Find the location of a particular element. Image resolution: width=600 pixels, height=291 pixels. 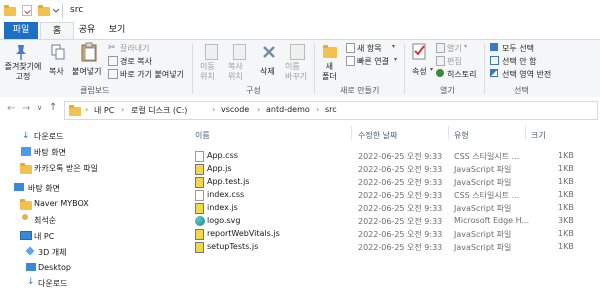

rename-icon is located at coordinates (297, 52).